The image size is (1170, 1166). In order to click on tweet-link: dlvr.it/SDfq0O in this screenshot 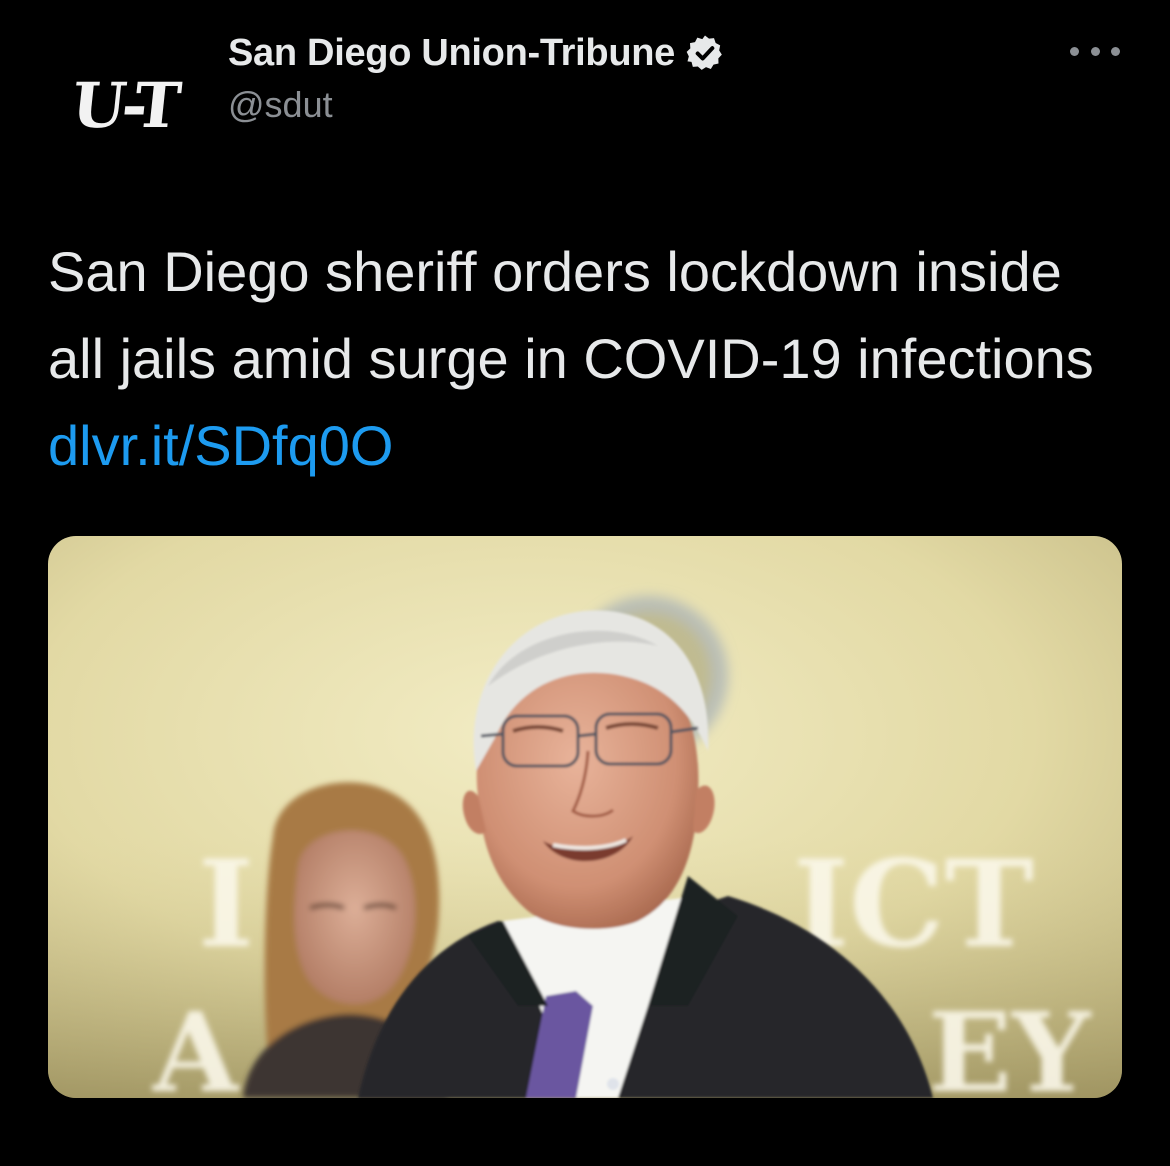, I will do `click(220, 445)`.